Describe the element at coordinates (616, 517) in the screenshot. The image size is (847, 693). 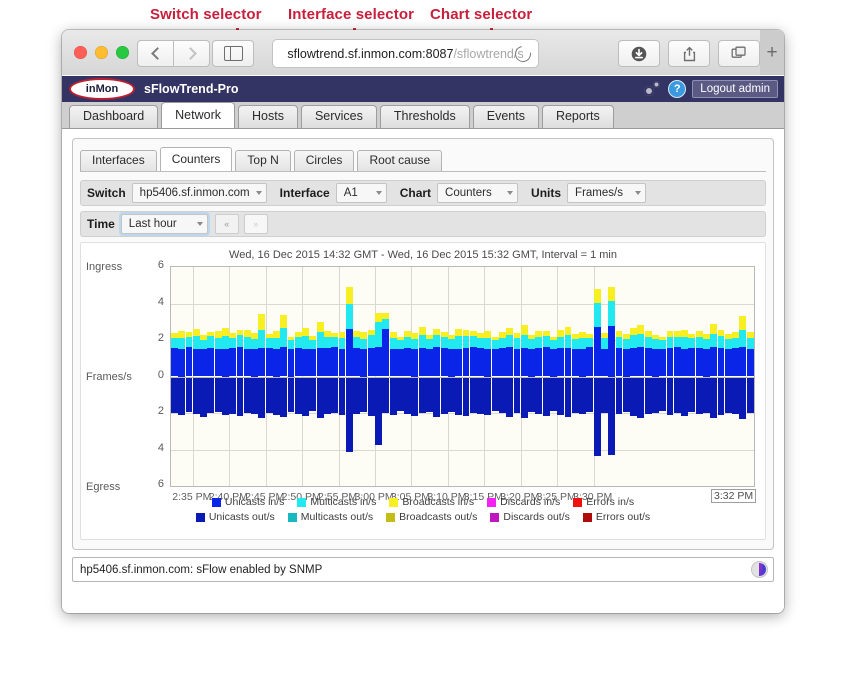
I see `legend-item: Errors out/s` at that location.